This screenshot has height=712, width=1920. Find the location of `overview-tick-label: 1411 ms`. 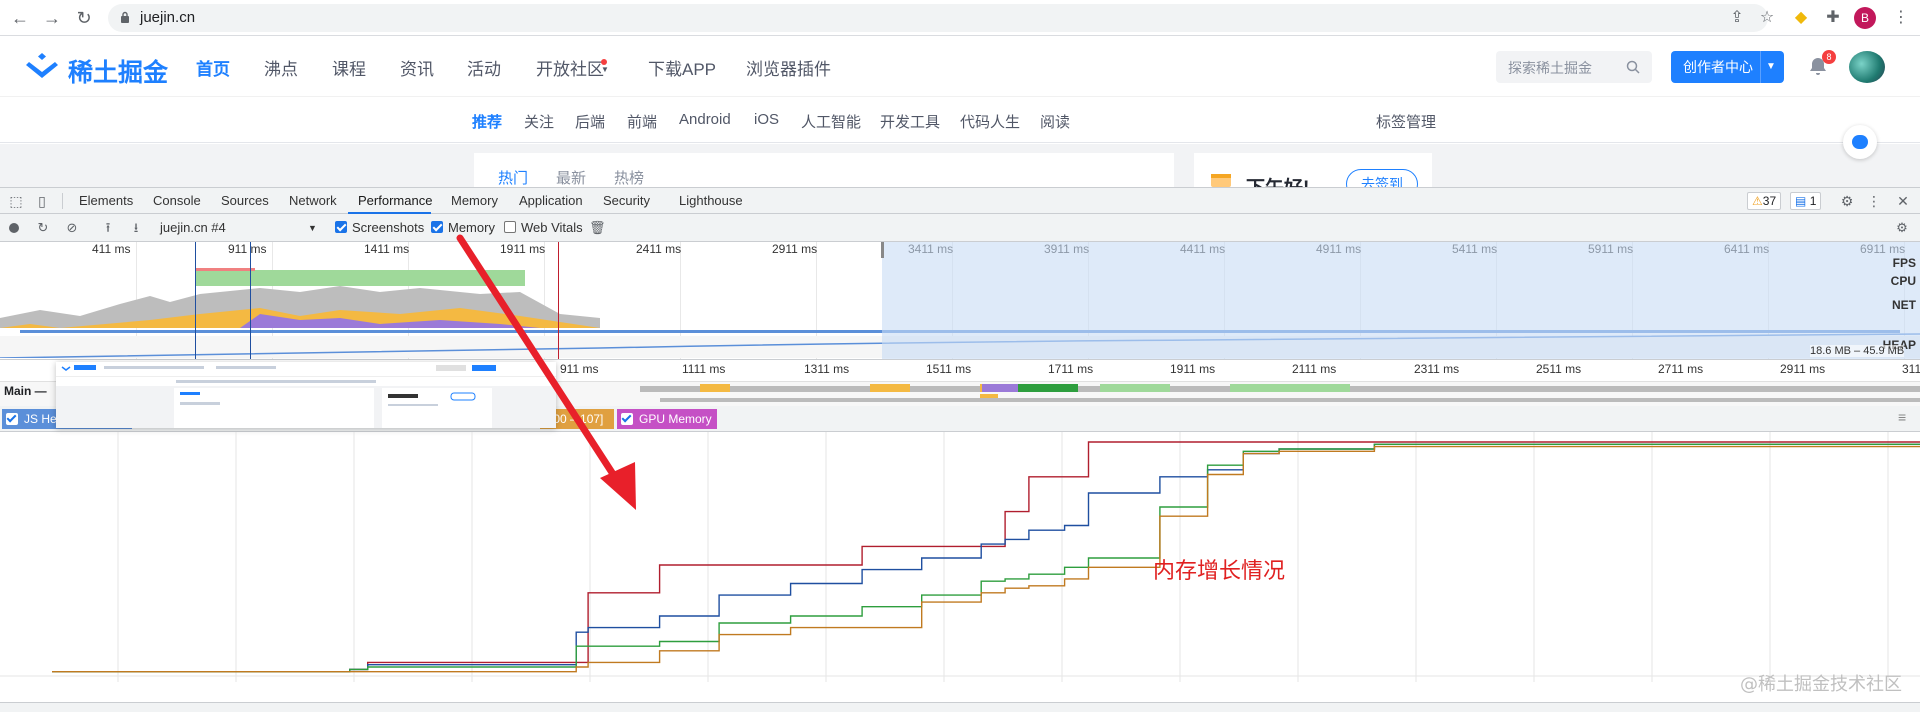

overview-tick-label: 1411 ms is located at coordinates (387, 249).